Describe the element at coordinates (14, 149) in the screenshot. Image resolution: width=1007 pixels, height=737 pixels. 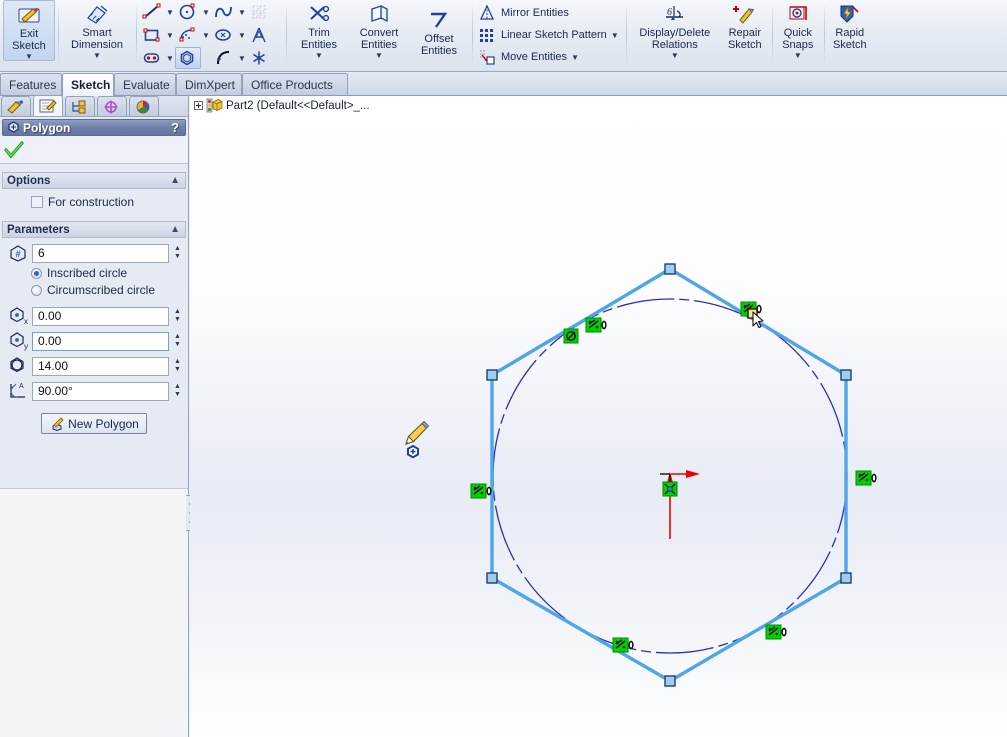
I see `ok-check-icon` at that location.